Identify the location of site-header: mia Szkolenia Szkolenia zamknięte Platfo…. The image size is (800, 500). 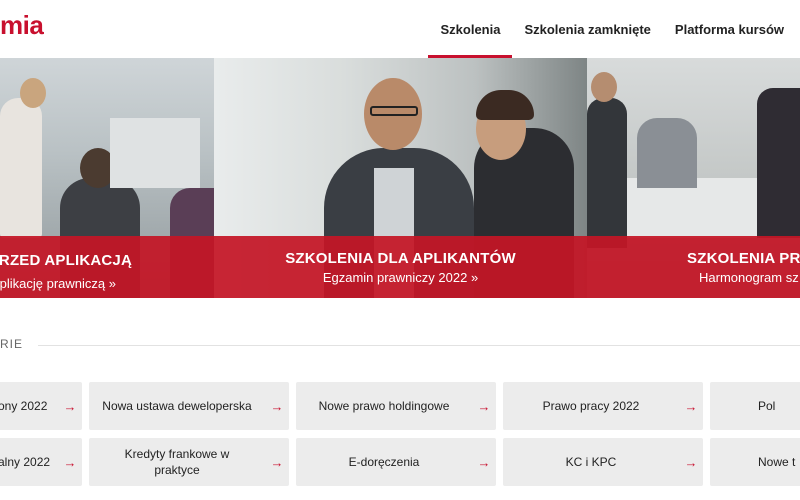
(400, 29).